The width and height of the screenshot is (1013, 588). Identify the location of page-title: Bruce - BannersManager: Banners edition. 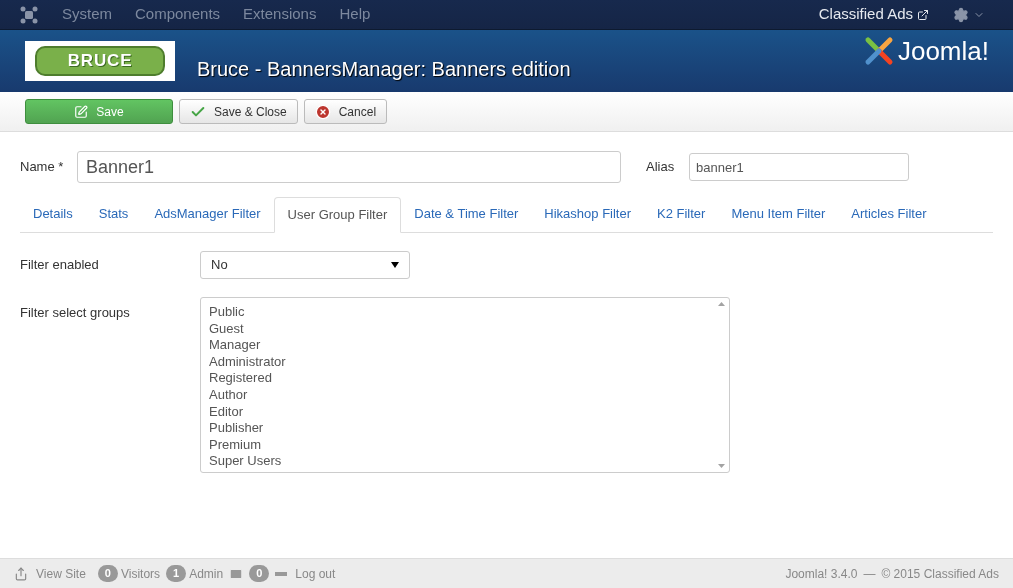
(384, 69).